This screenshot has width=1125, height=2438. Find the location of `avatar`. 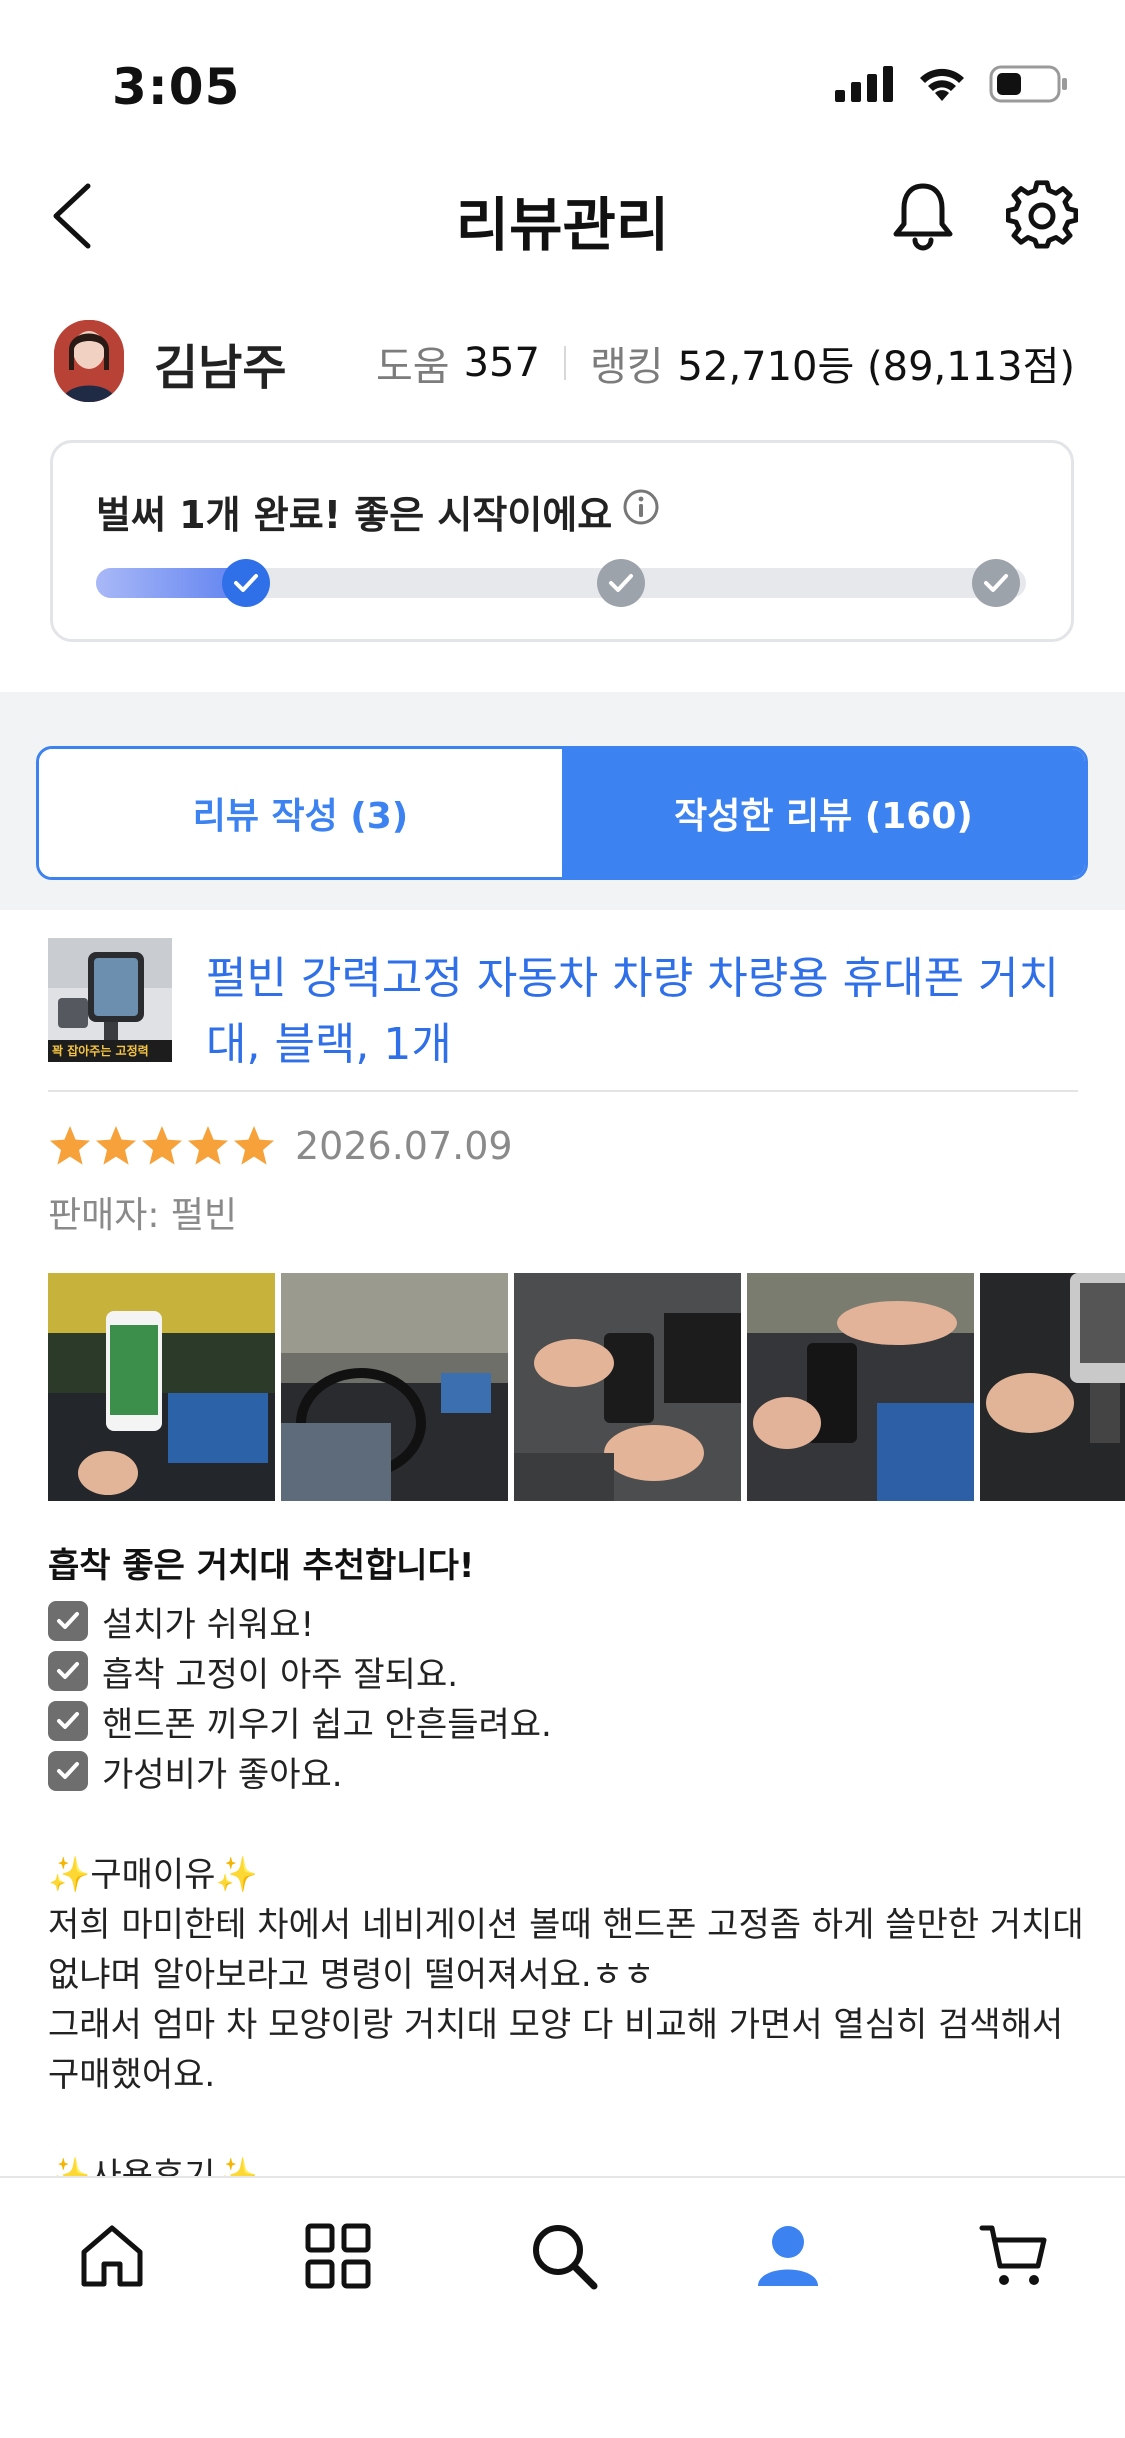

avatar is located at coordinates (89, 361).